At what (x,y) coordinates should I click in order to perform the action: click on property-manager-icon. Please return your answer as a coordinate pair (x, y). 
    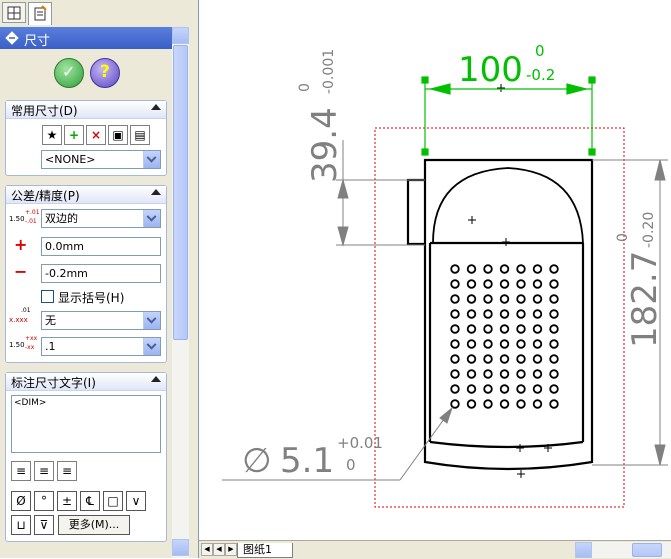
    Looking at the image, I should click on (40, 13).